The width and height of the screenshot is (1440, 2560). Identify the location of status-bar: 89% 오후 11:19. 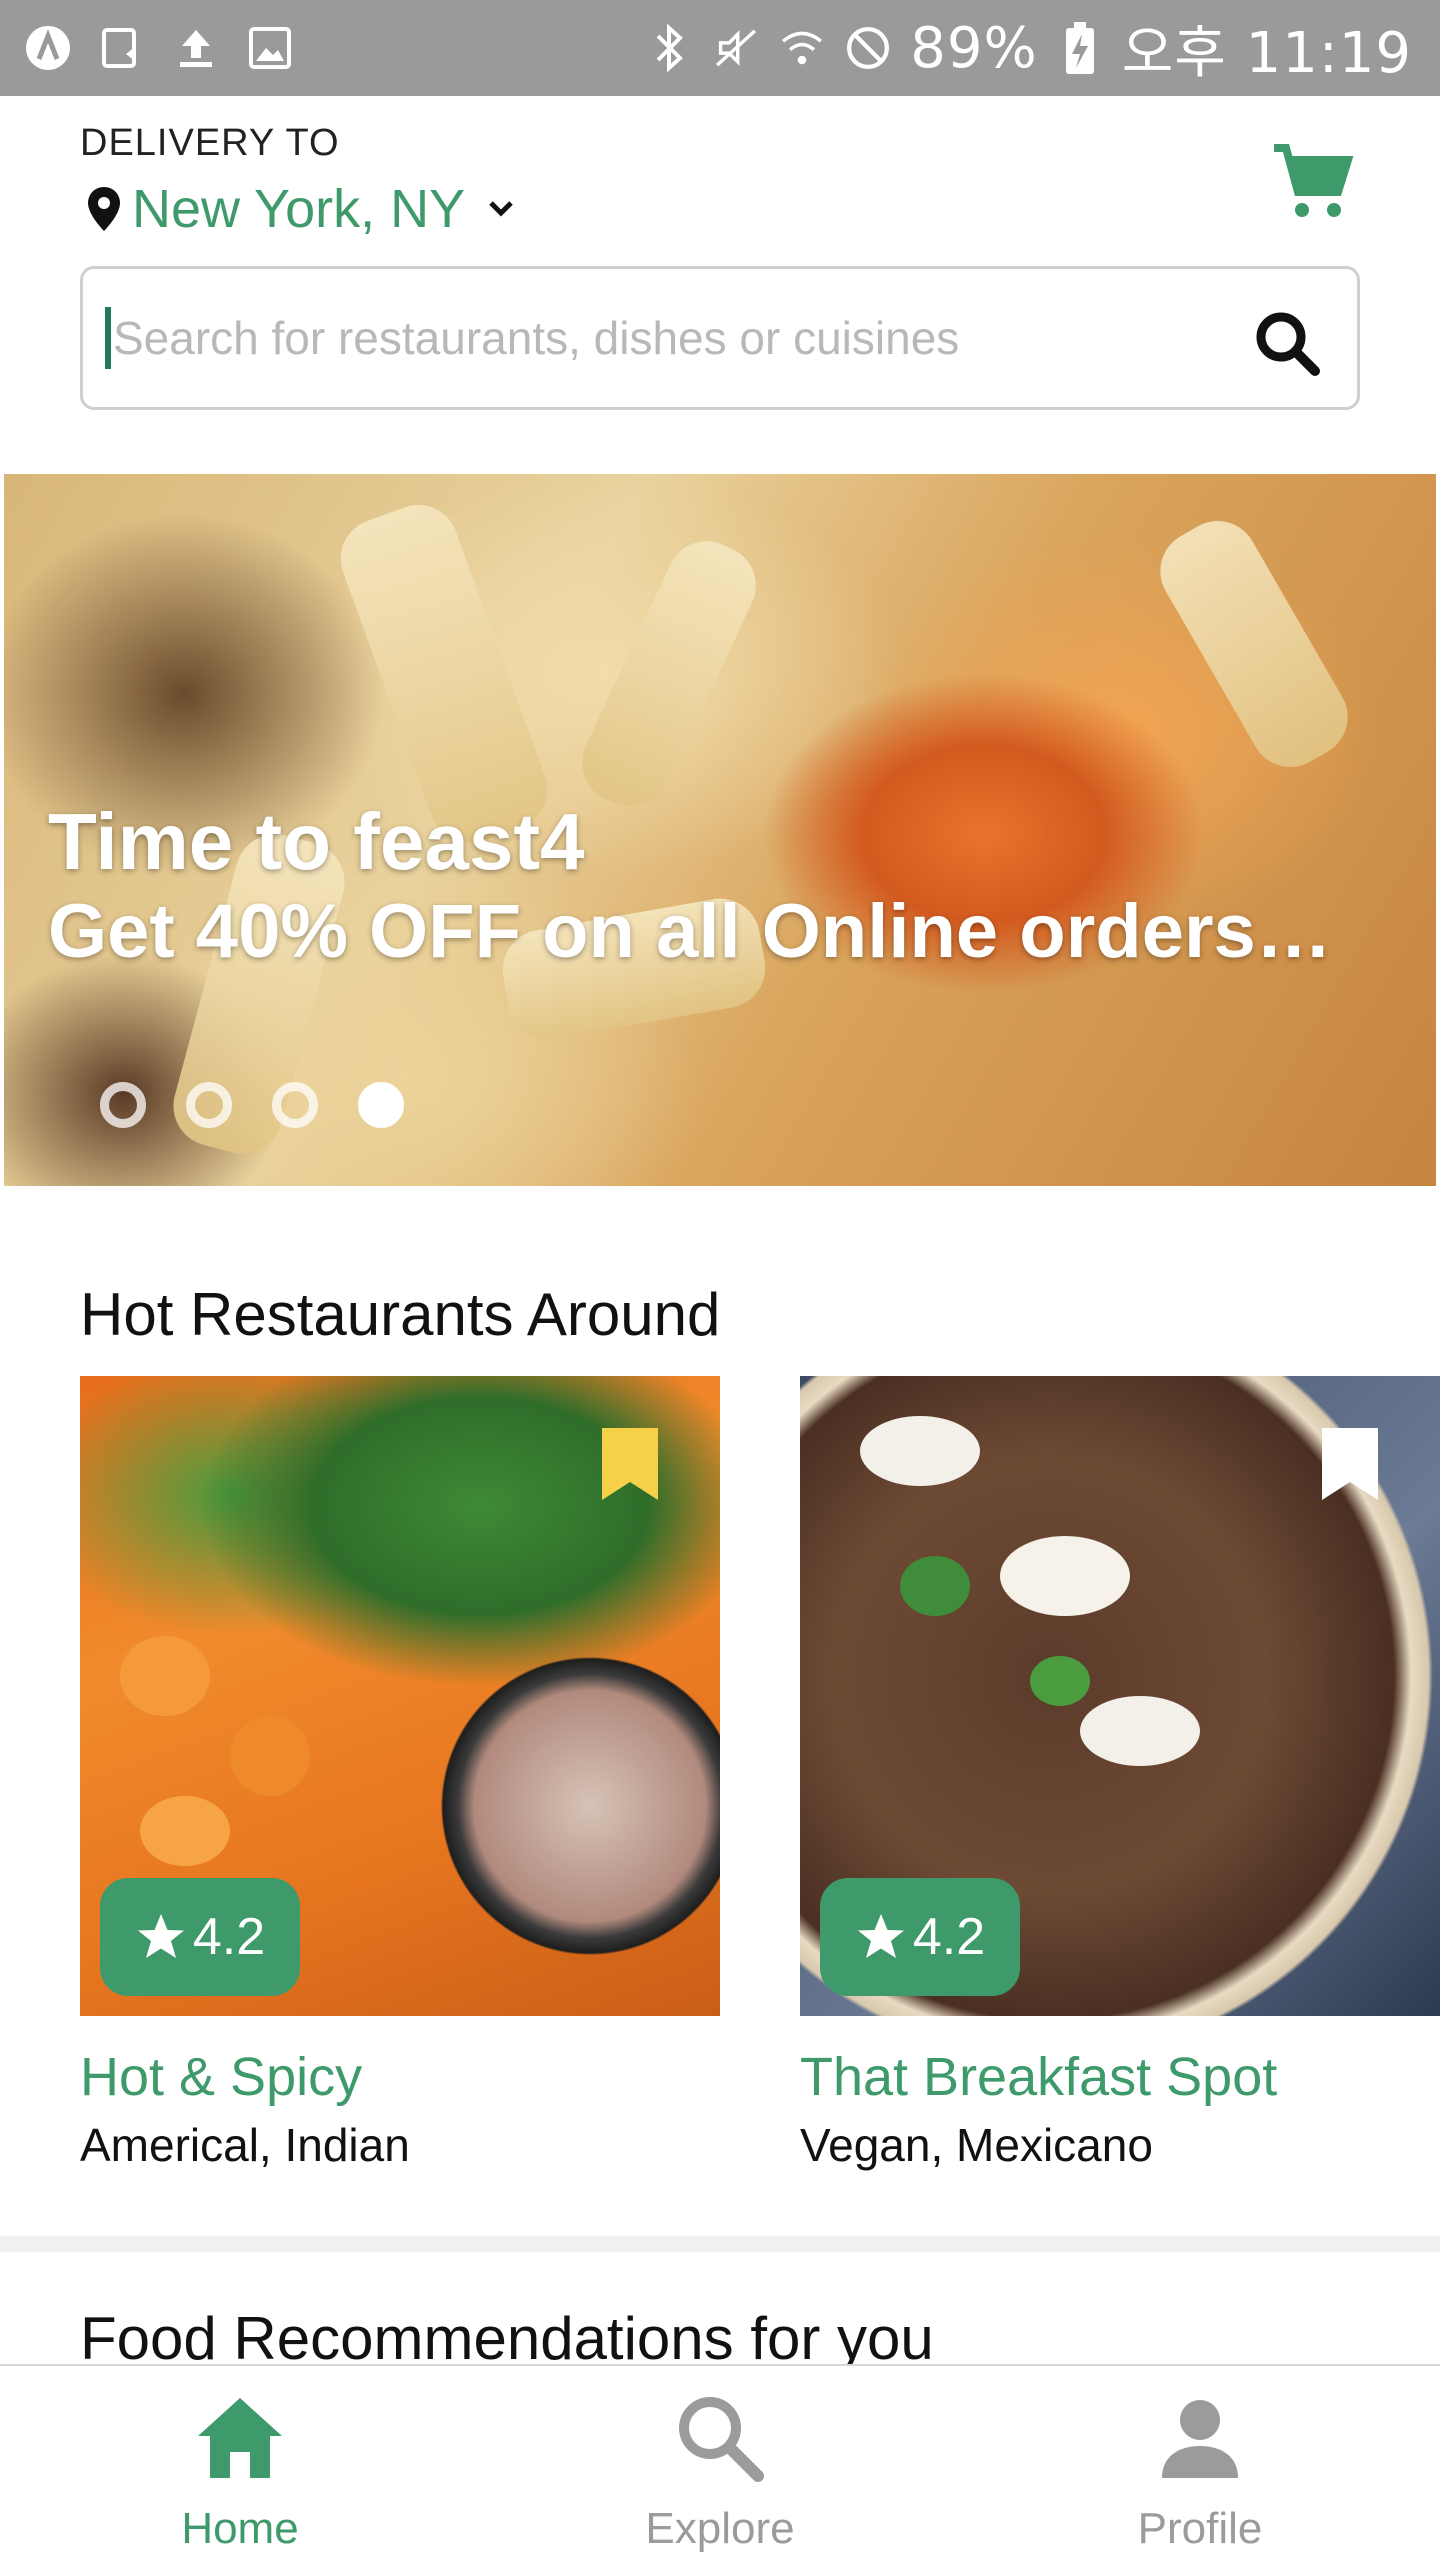
(720, 48).